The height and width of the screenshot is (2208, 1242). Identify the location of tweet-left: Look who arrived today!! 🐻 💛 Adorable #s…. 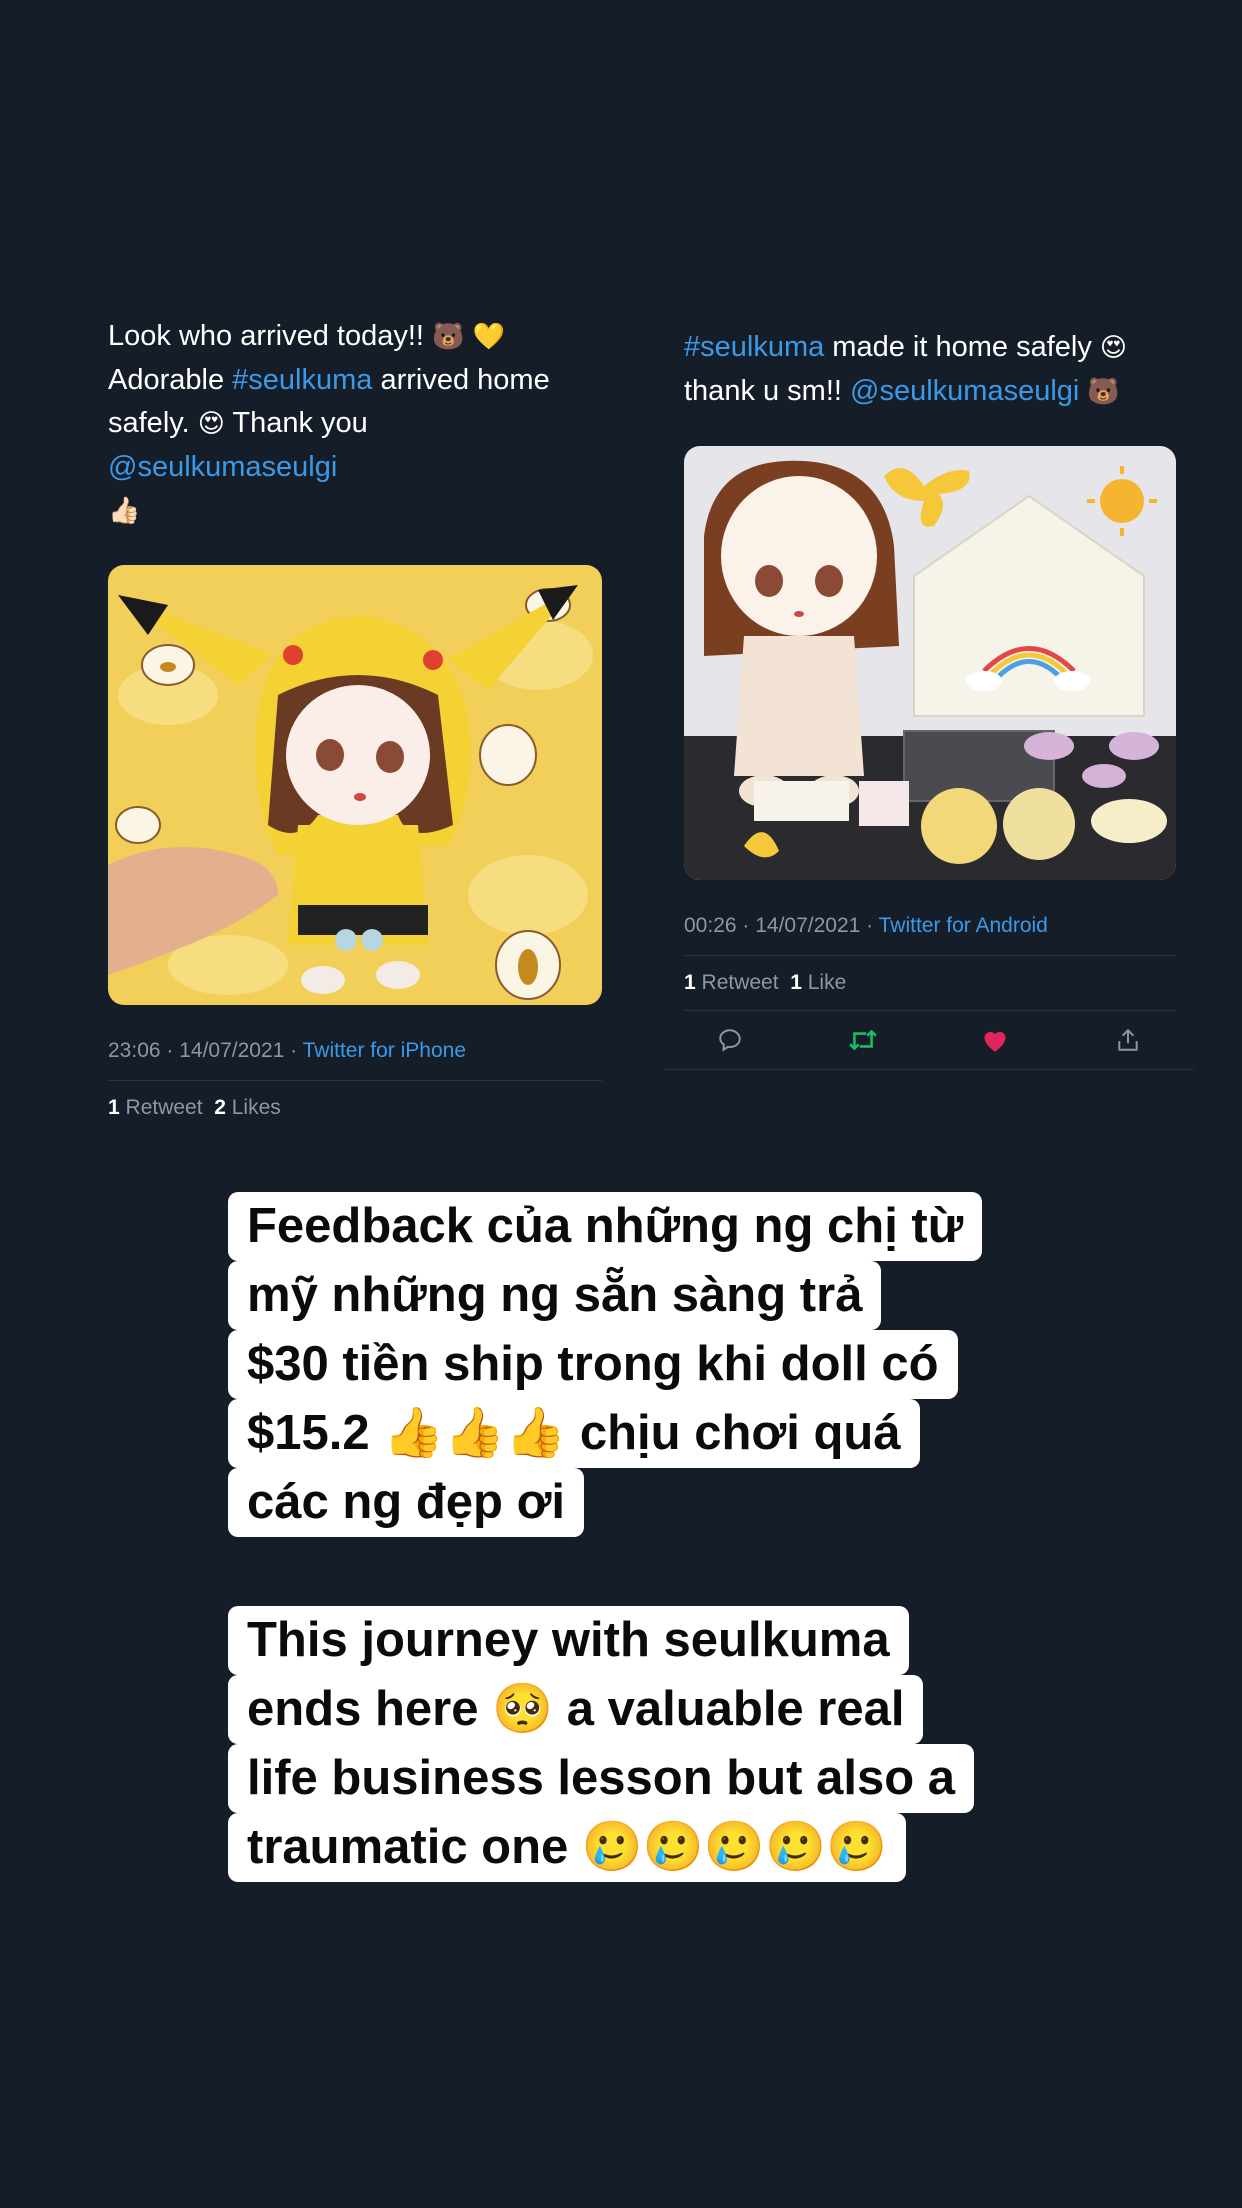
(355, 717).